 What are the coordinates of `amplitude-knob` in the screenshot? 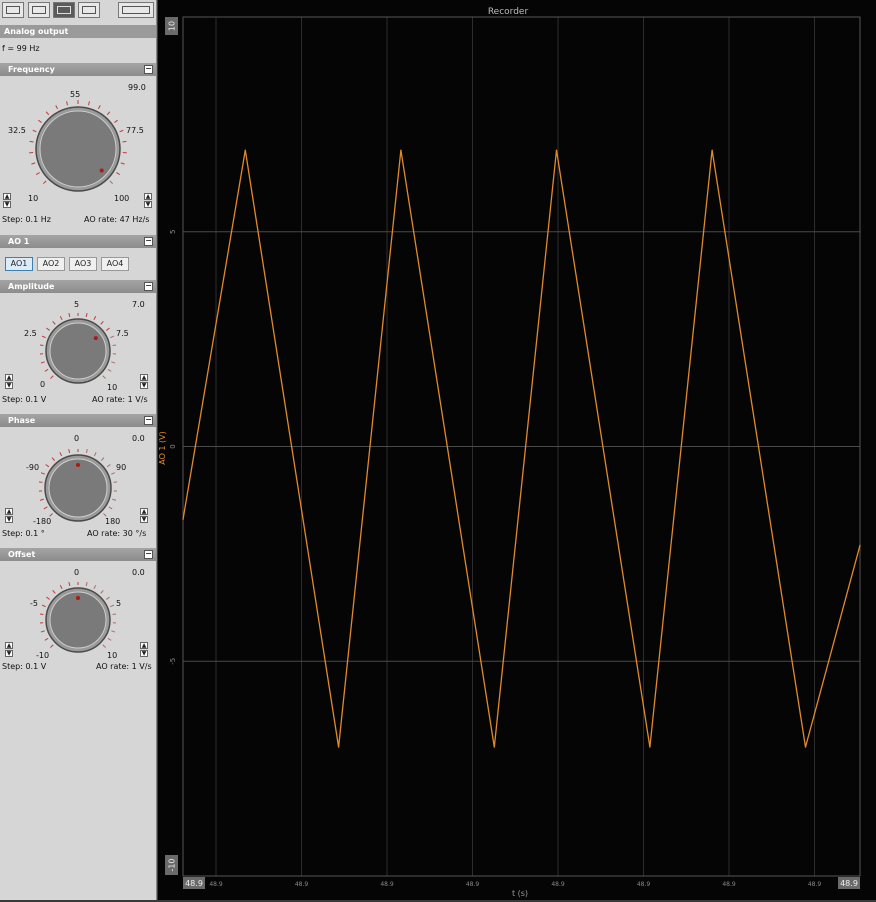 It's located at (78, 351).